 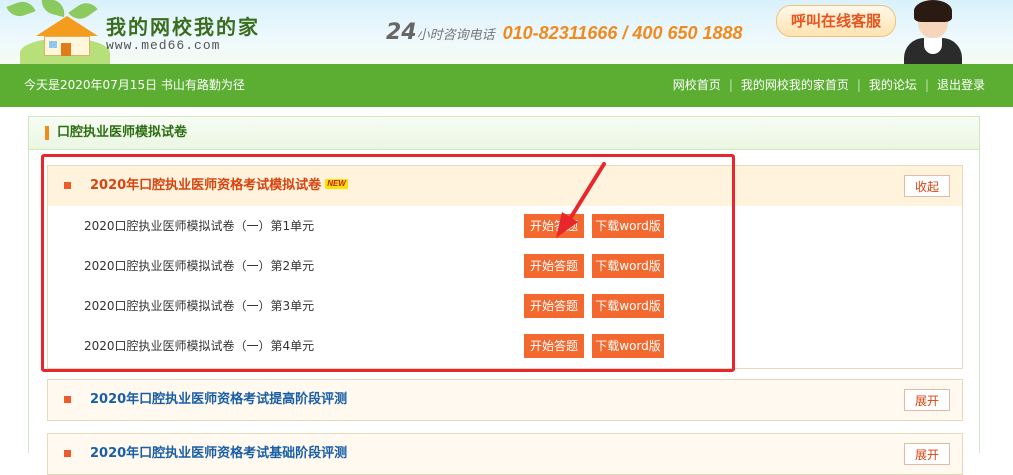 I want to click on section-header: 2020年口腔执业医师资格考试模拟试卷 NEW 收起, so click(x=505, y=186).